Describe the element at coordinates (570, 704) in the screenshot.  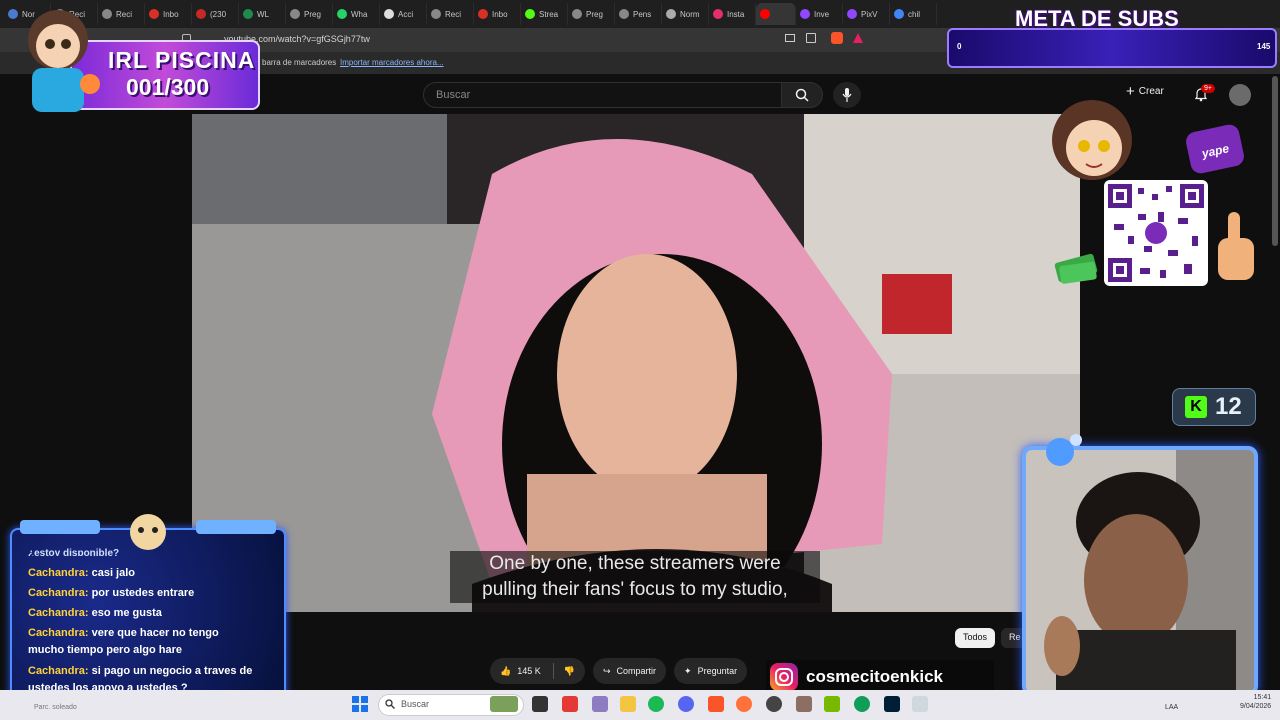
I see `app-w-icon` at that location.